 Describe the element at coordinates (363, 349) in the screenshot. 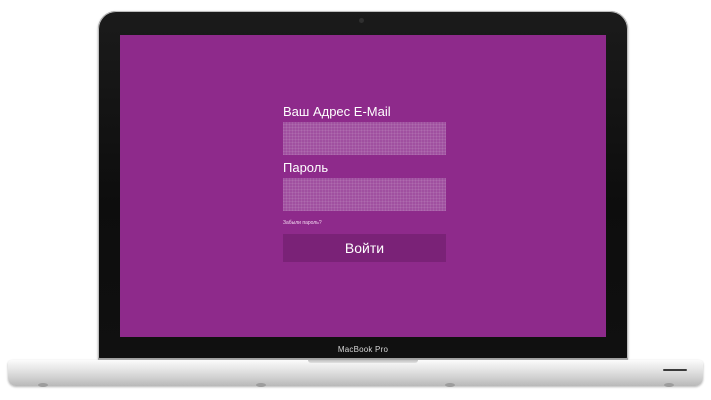

I see `model-label: MacBook Pro` at that location.